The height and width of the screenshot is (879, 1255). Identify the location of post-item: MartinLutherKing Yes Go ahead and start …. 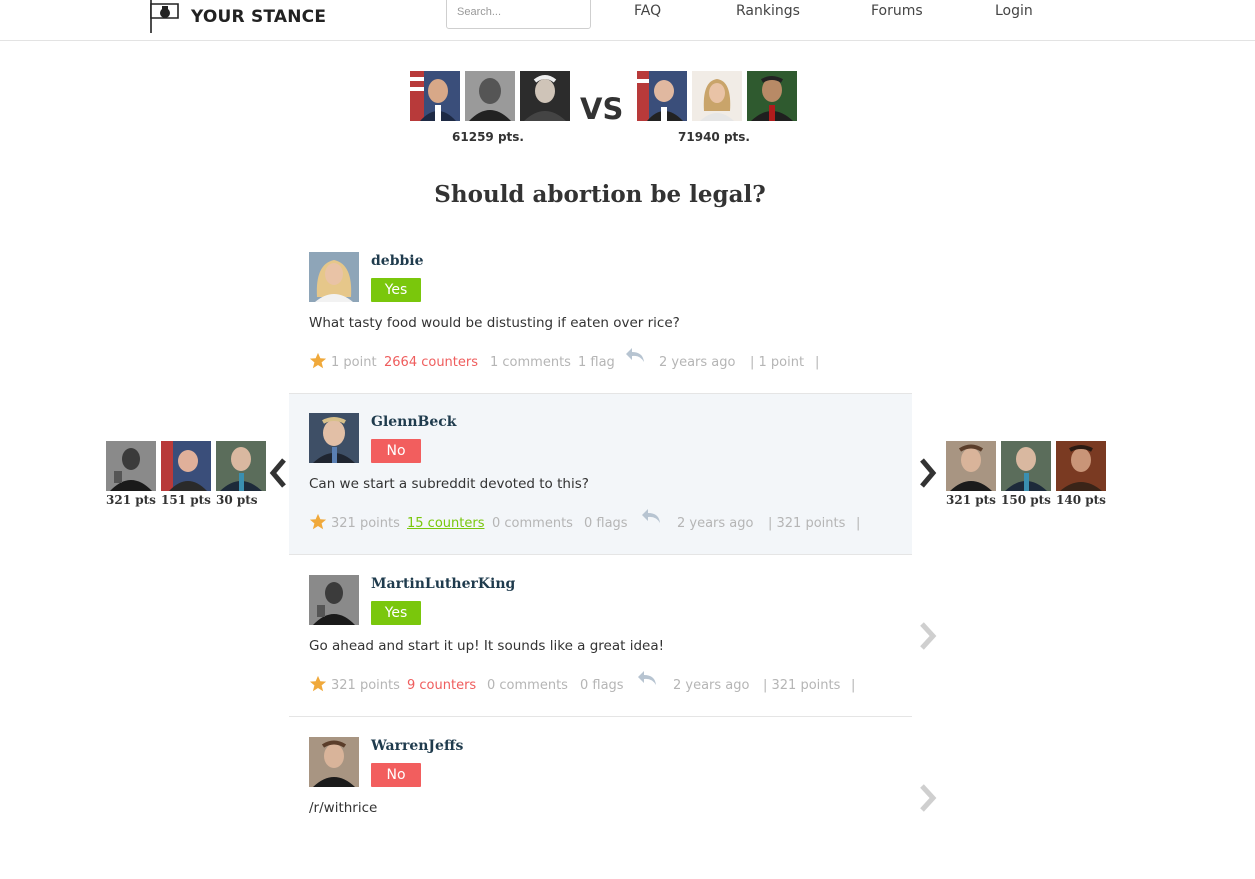
(600, 636).